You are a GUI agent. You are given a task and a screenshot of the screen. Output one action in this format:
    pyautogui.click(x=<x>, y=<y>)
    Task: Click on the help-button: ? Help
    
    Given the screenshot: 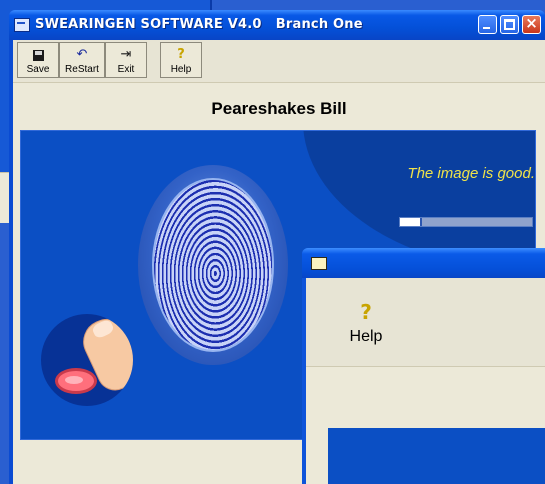 What is the action you would take?
    pyautogui.click(x=181, y=60)
    